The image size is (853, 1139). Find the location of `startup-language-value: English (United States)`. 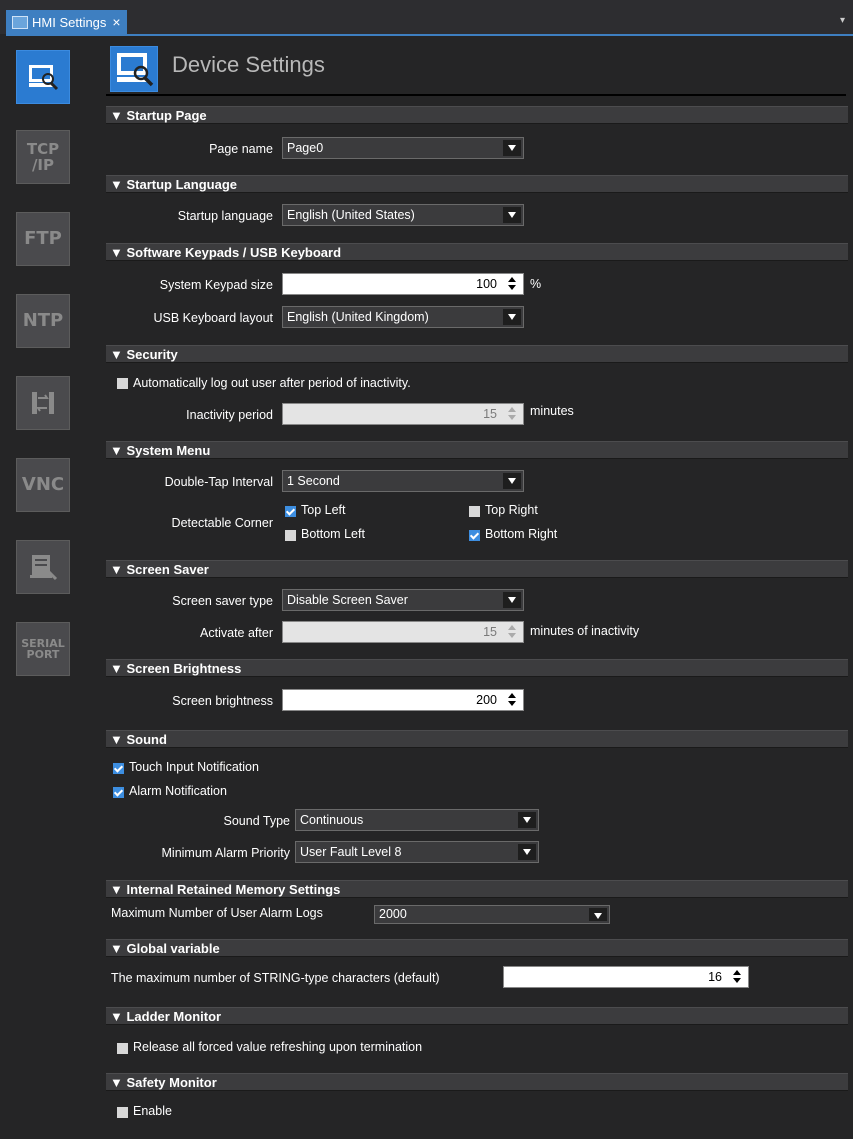

startup-language-value: English (United States) is located at coordinates (351, 215).